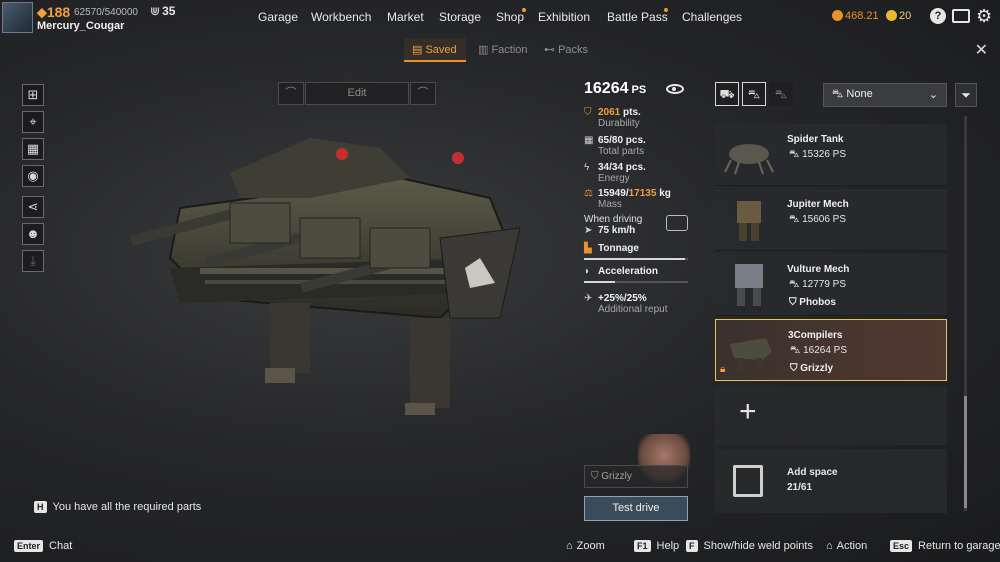  I want to click on power-score-value: 16264, so click(606, 88).